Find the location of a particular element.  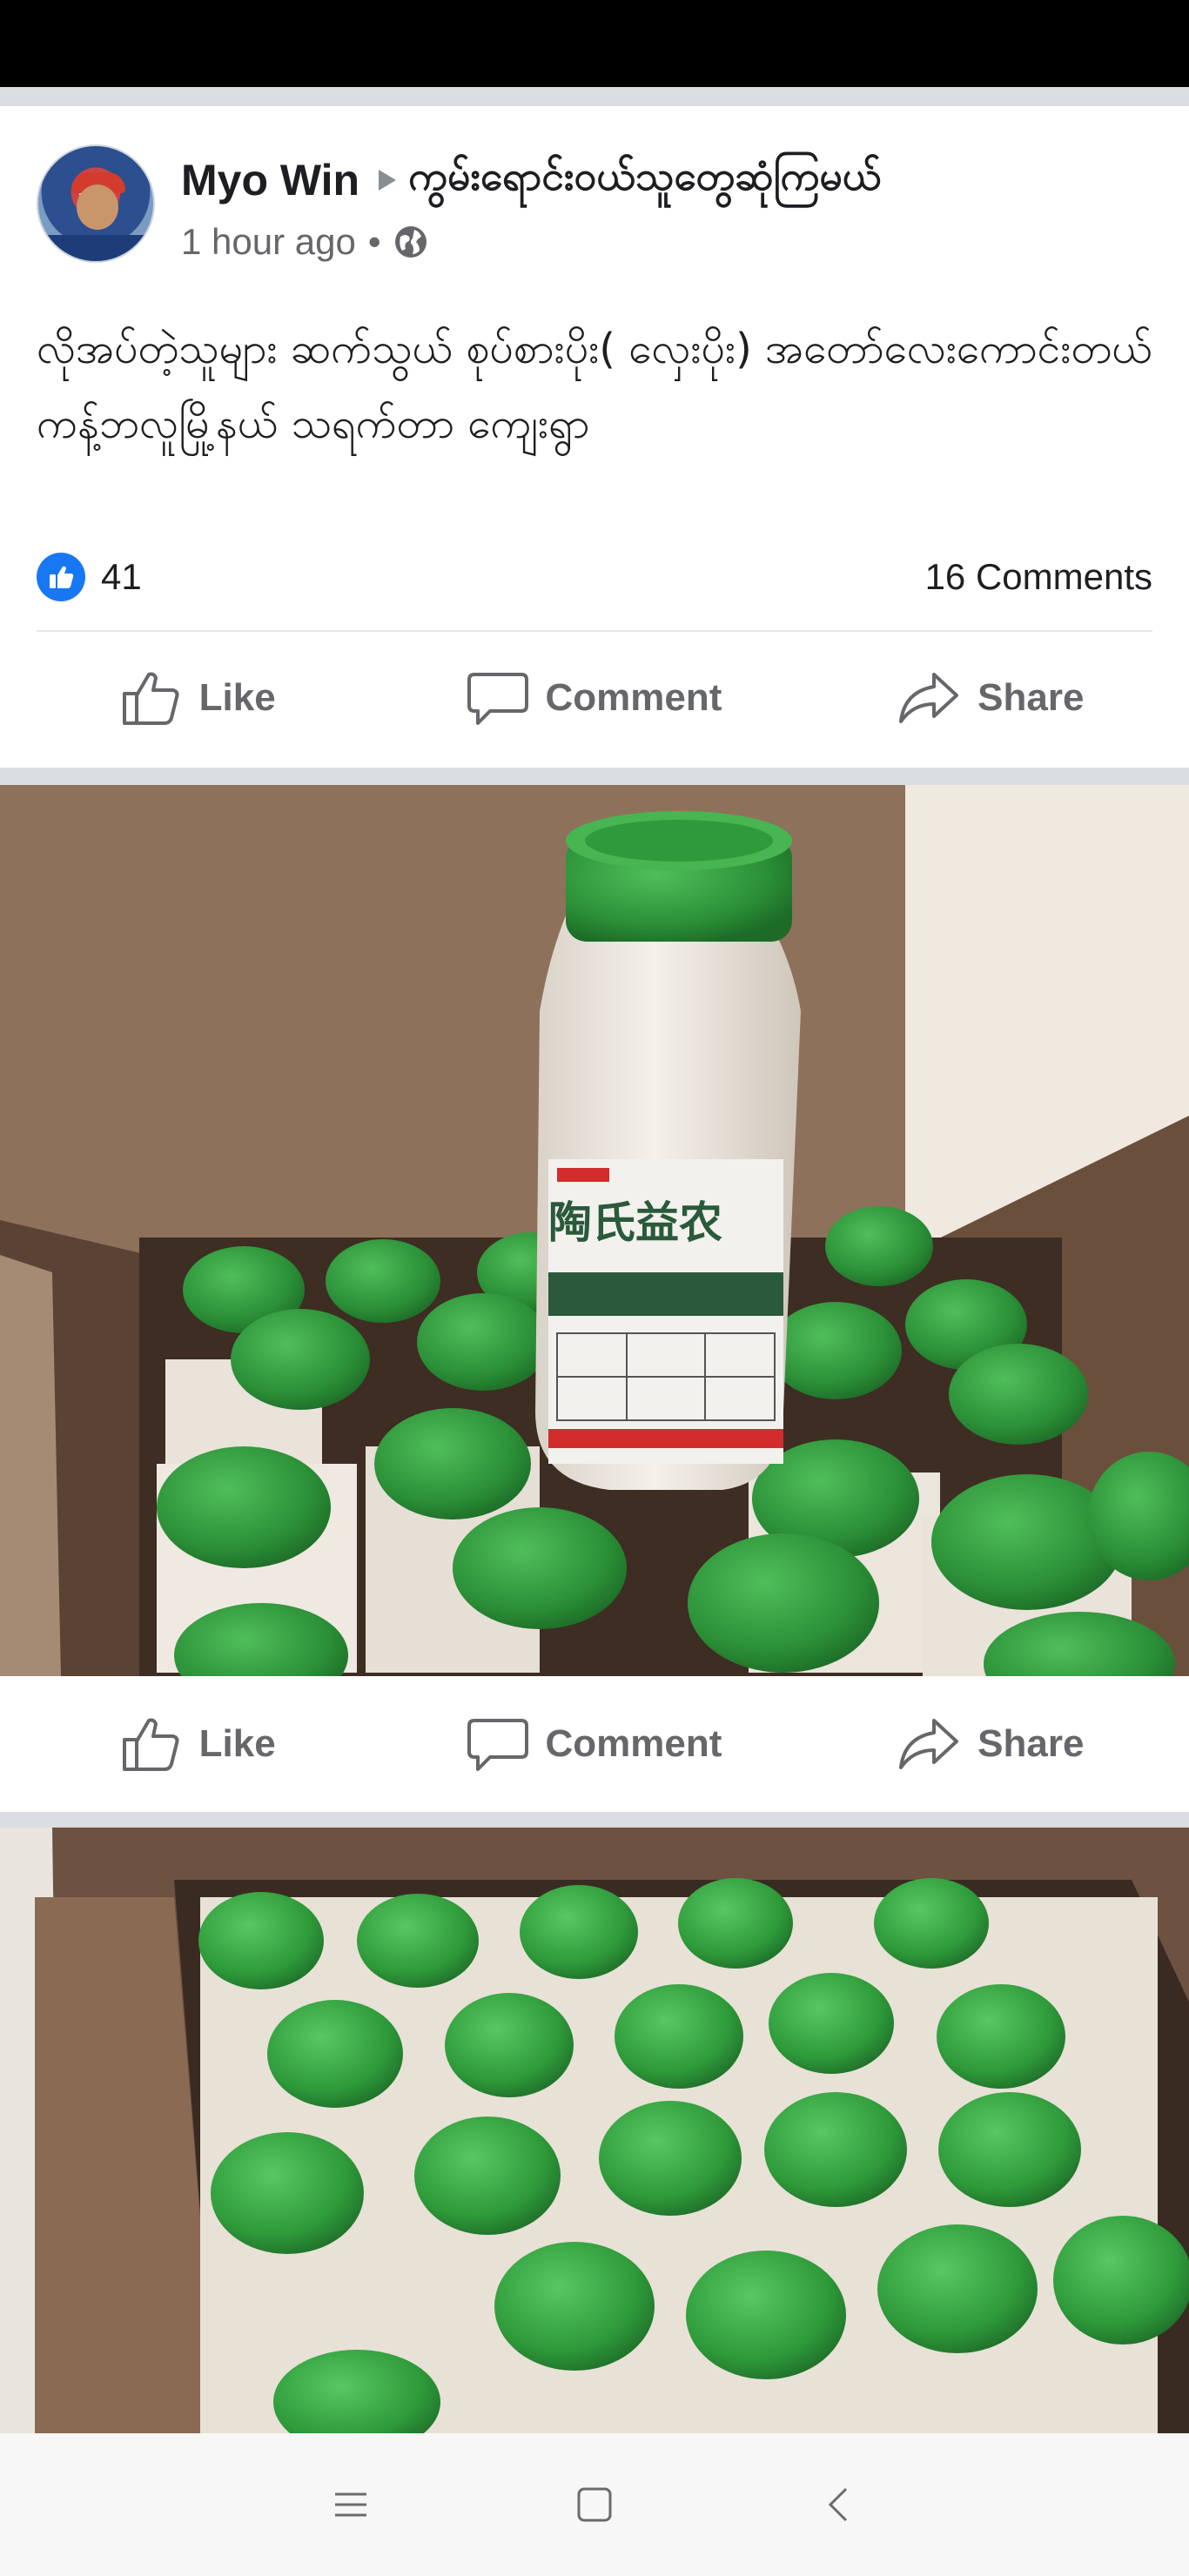

like-reaction-icon is located at coordinates (61, 577).